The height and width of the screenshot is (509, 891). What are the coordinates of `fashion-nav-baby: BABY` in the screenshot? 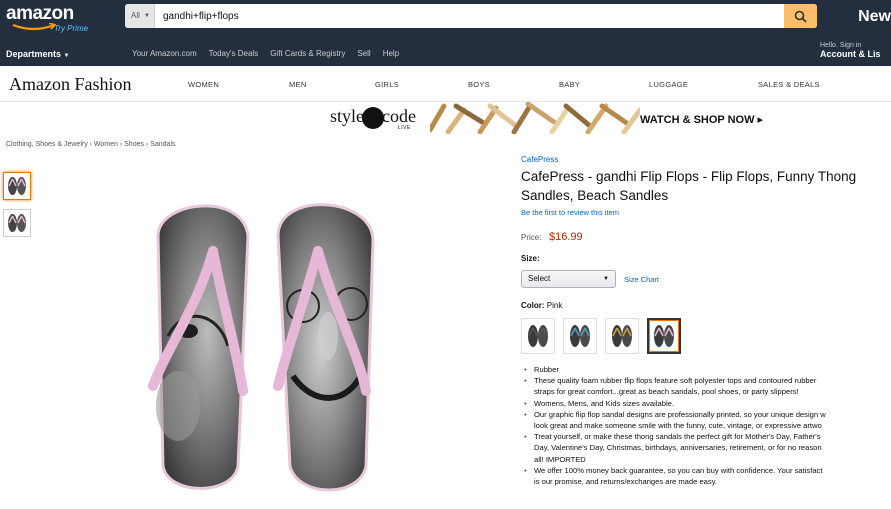 It's located at (569, 84).